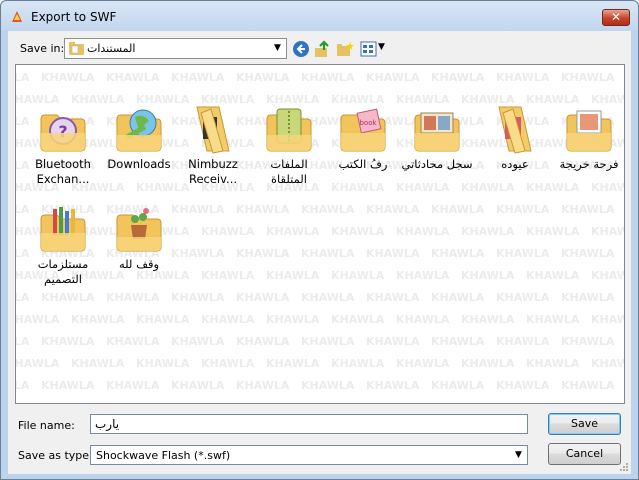 The width and height of the screenshot is (639, 480). Describe the element at coordinates (74, 17) in the screenshot. I see `window-title: Export to SWF` at that location.